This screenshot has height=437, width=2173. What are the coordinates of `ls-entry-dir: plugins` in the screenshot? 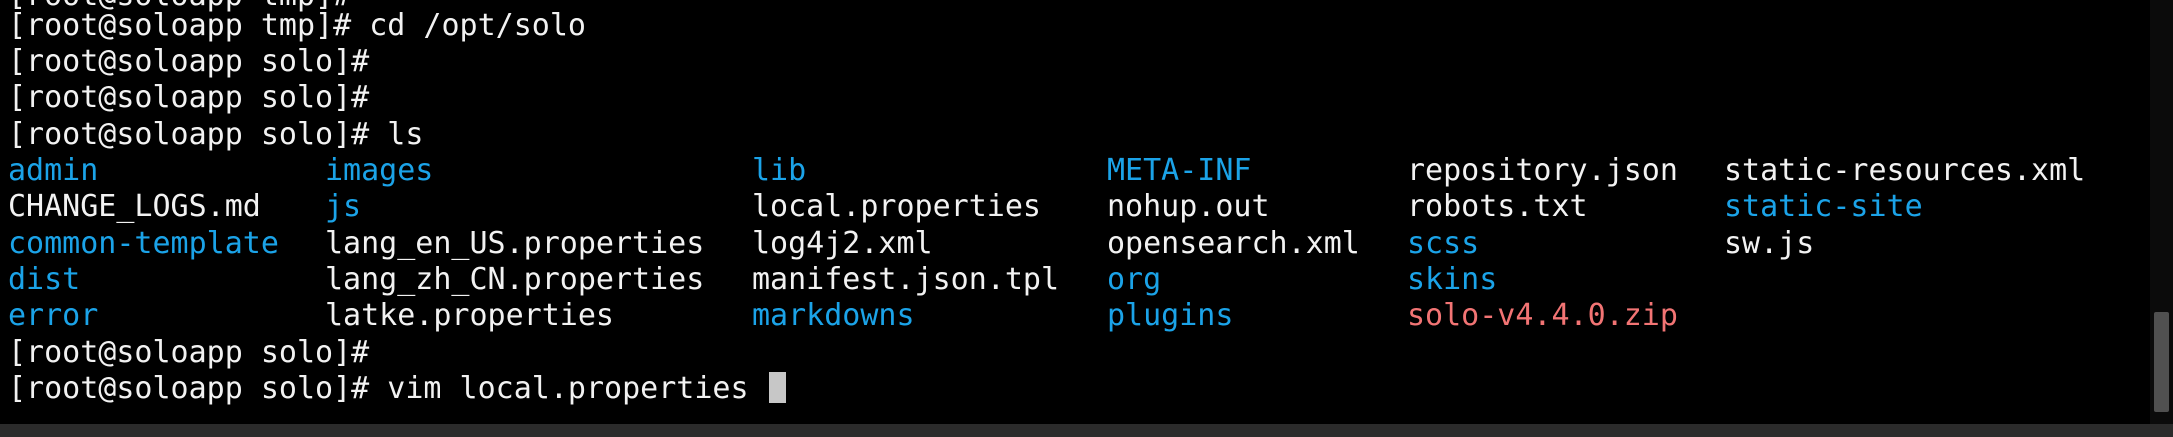 It's located at (1170, 315).